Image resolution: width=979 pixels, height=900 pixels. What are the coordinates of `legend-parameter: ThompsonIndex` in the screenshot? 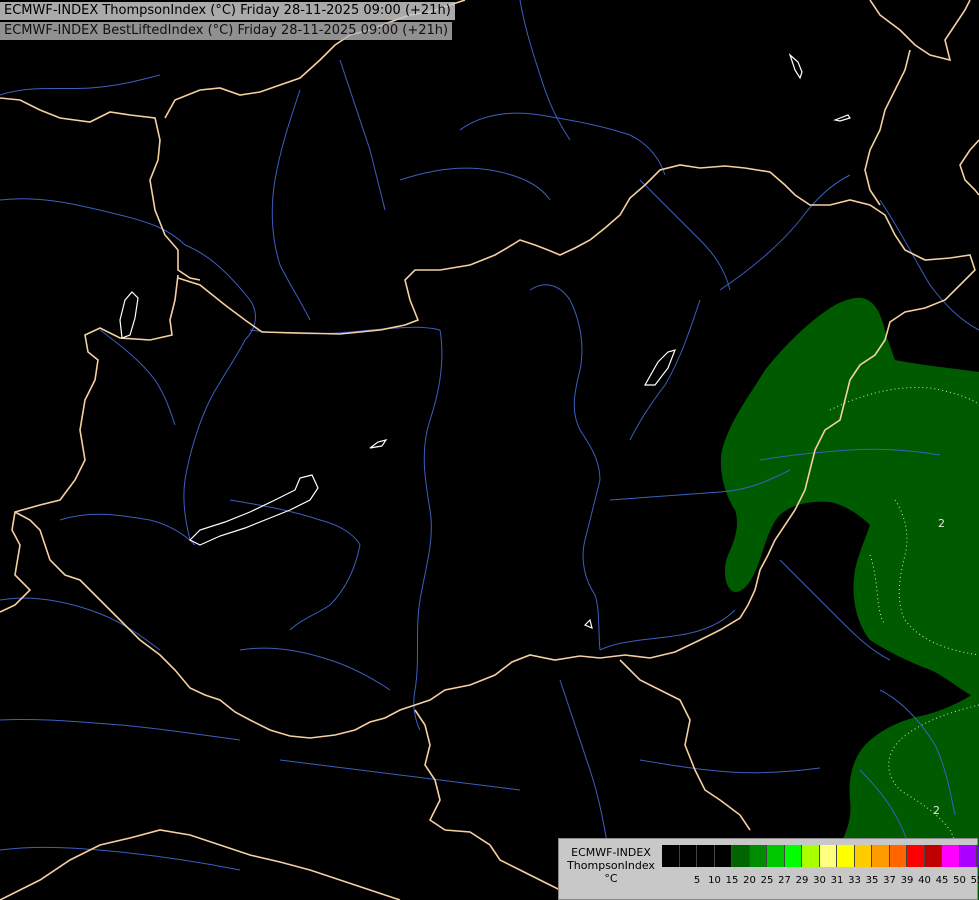 It's located at (611, 865).